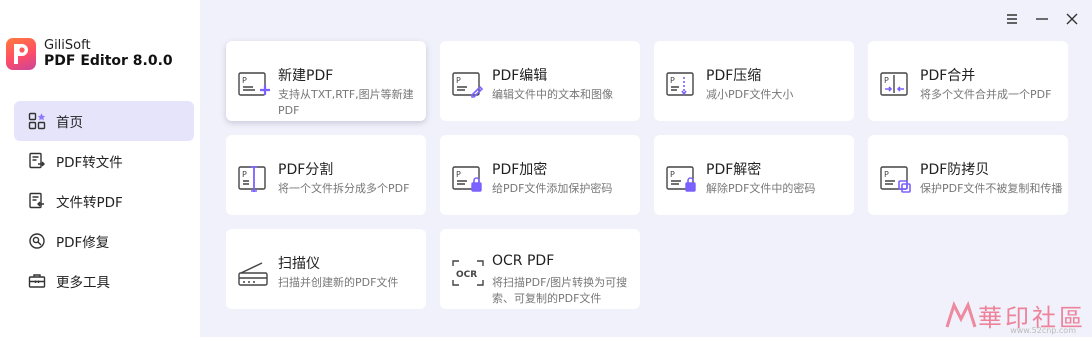 The height and width of the screenshot is (337, 1092). What do you see at coordinates (306, 76) in the screenshot?
I see `card-title: 新建PDF` at bounding box center [306, 76].